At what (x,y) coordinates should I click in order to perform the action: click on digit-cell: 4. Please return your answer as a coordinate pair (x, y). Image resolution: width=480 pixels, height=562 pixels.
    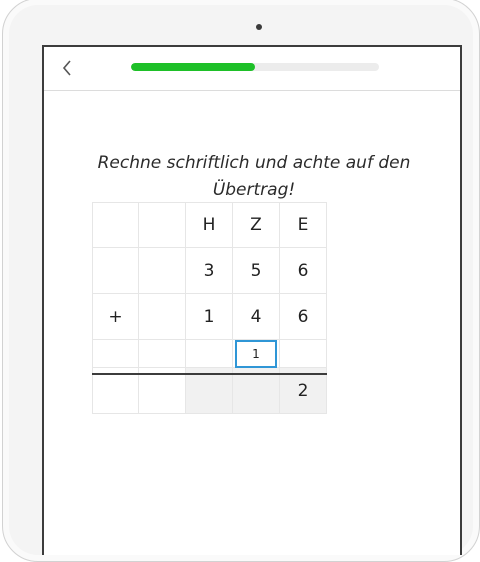
    Looking at the image, I should click on (256, 317).